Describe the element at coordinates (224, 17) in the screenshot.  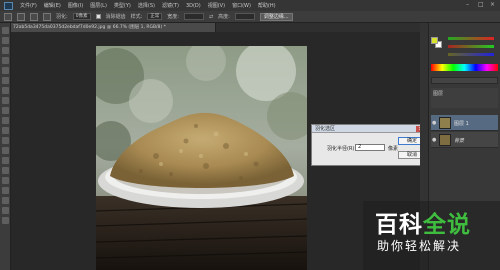
I see `height-label: 高度:` at that location.